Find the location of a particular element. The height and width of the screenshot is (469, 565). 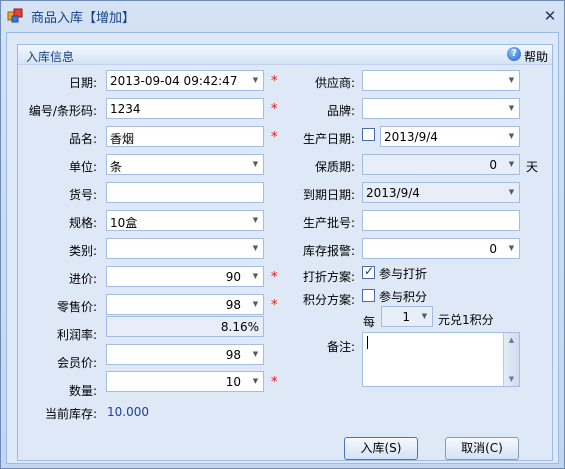

discount-plan-label: 打折方案: is located at coordinates (328, 277).